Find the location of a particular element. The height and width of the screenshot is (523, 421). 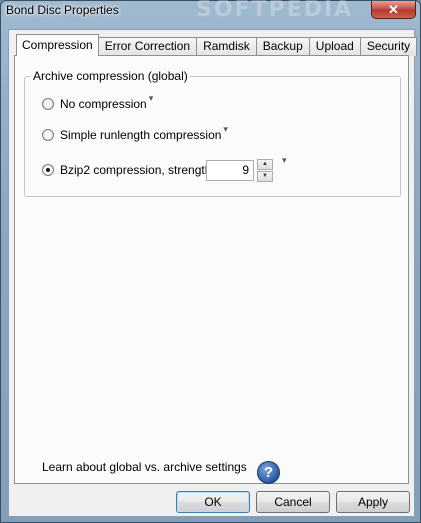

option-label: No compression is located at coordinates (103, 104).